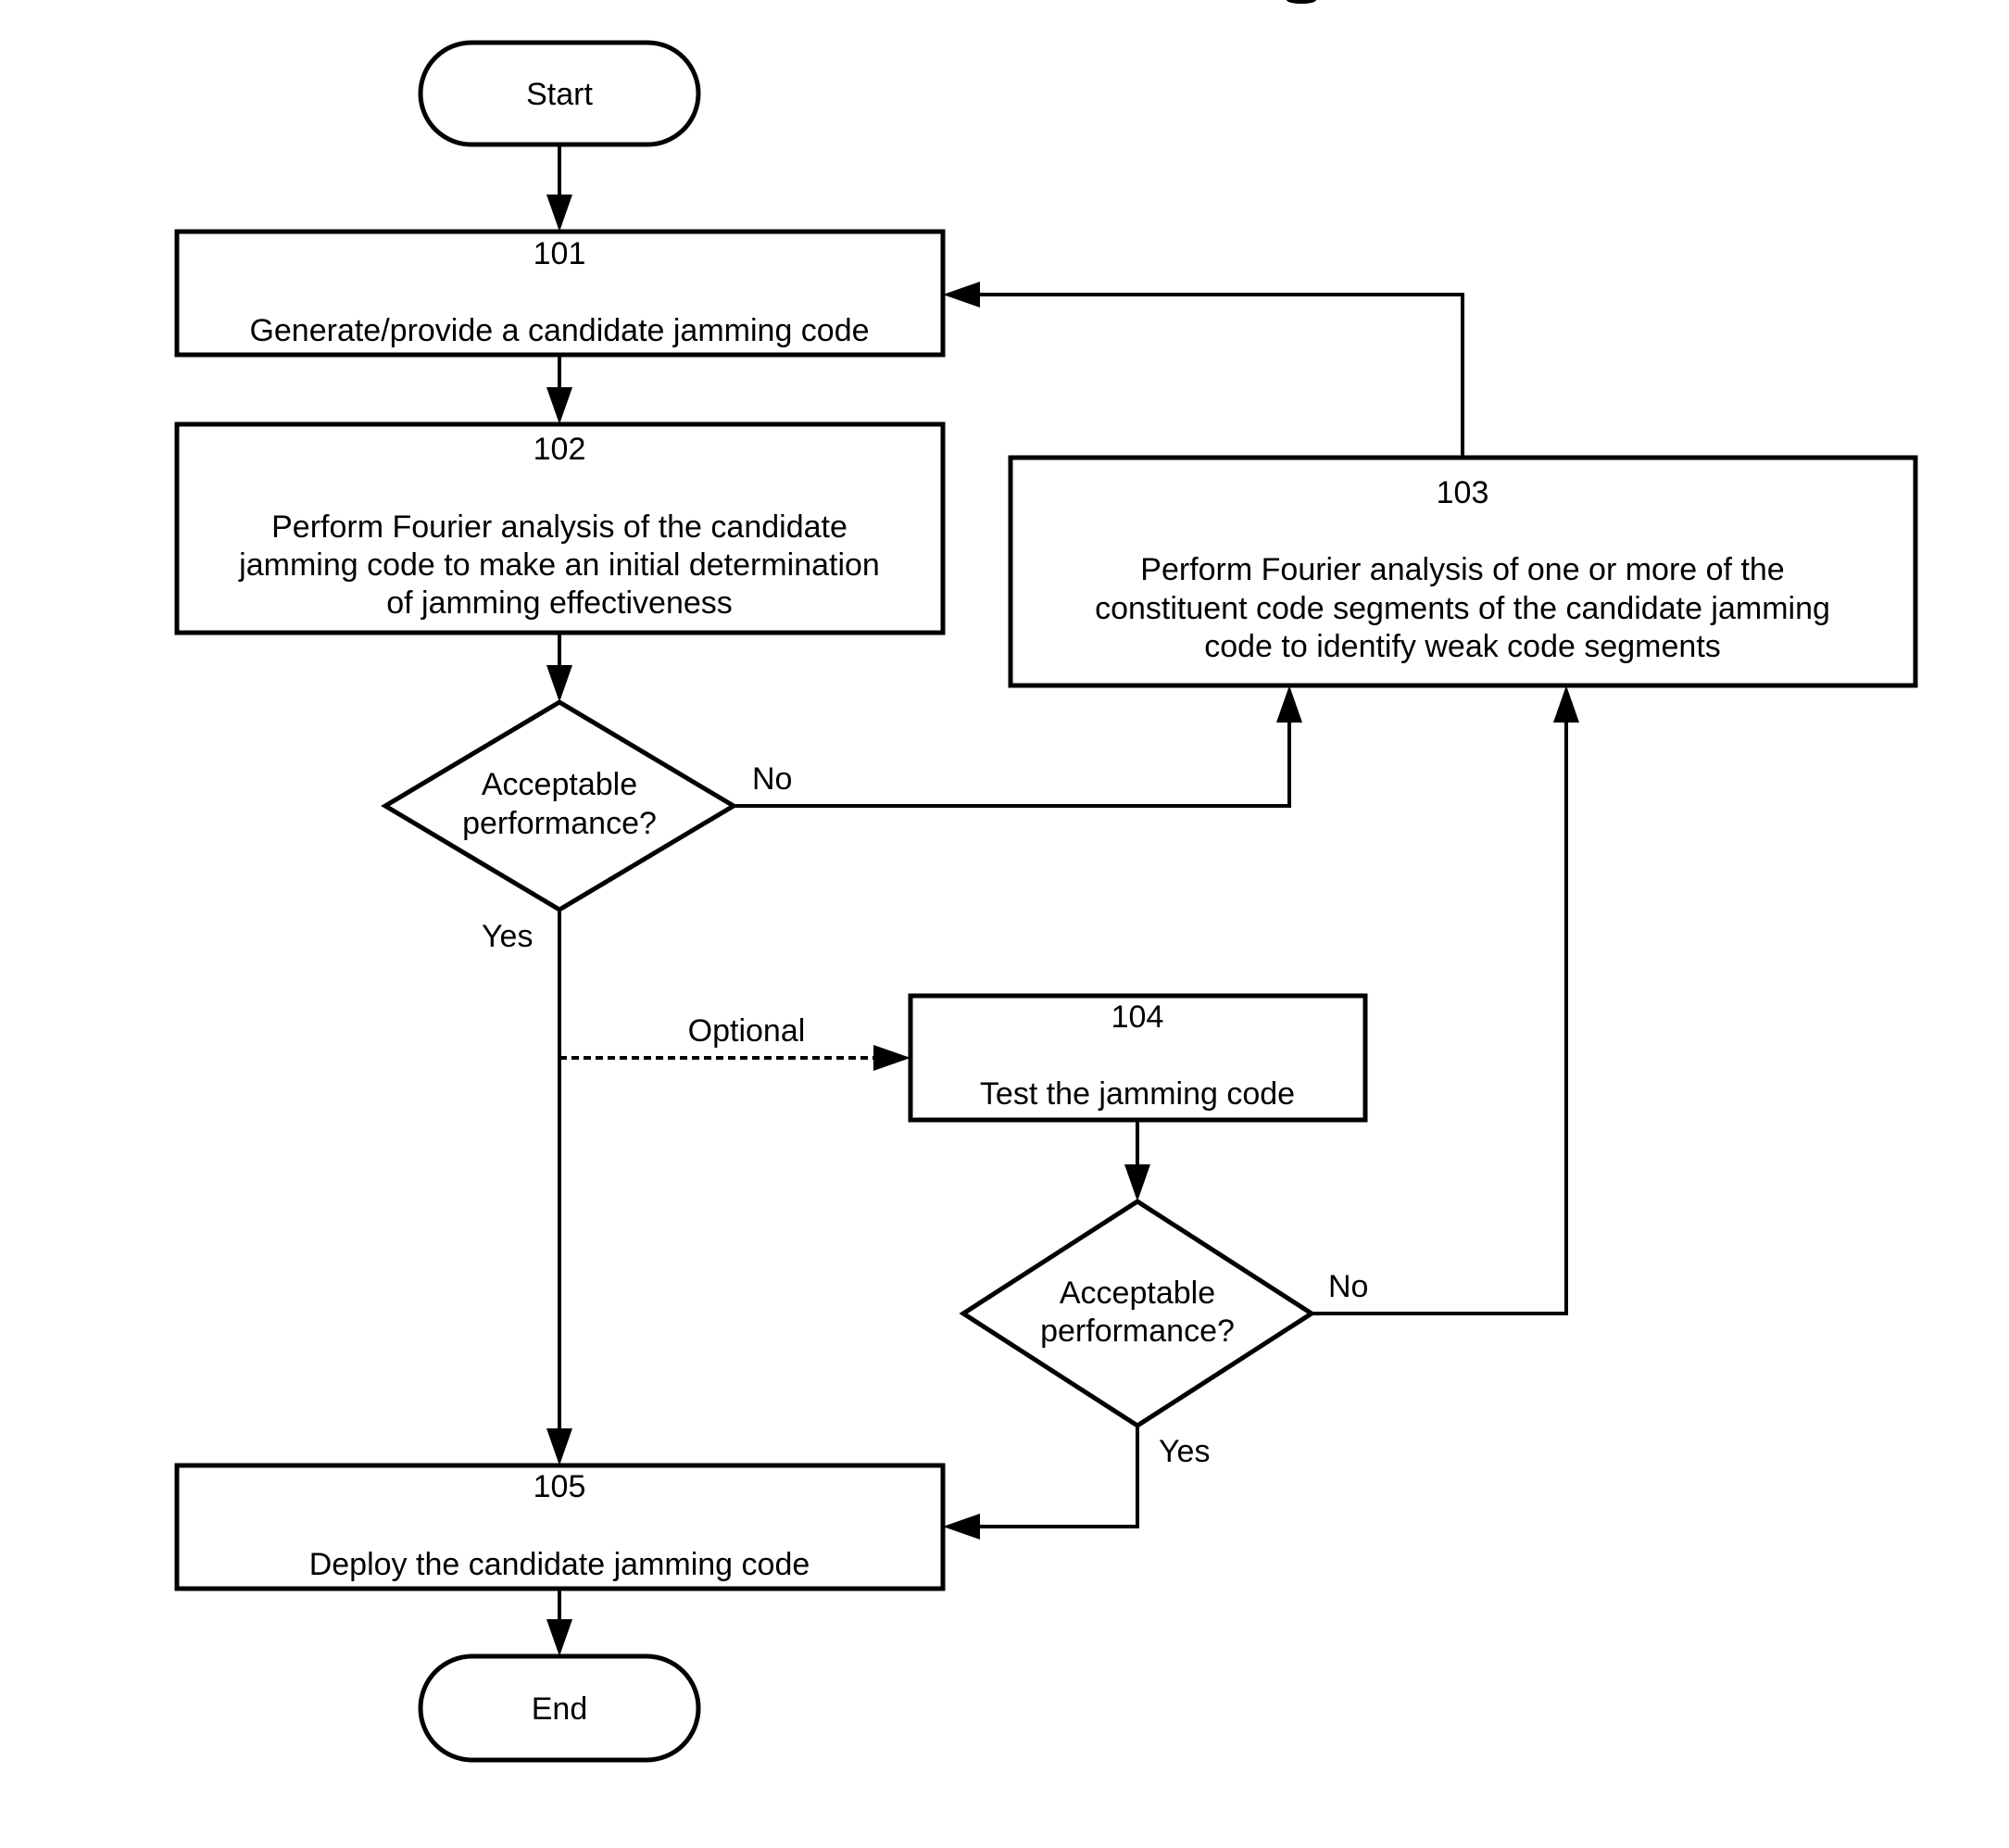 The width and height of the screenshot is (2009, 1848). What do you see at coordinates (1138, 1058) in the screenshot?
I see `step-104: 104 Test the jamming code` at bounding box center [1138, 1058].